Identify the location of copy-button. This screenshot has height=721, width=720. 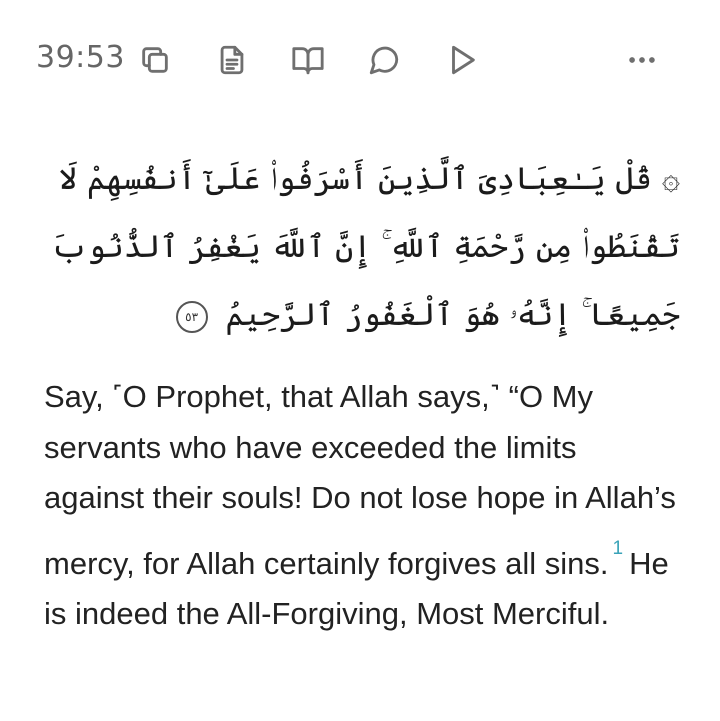
(155, 60).